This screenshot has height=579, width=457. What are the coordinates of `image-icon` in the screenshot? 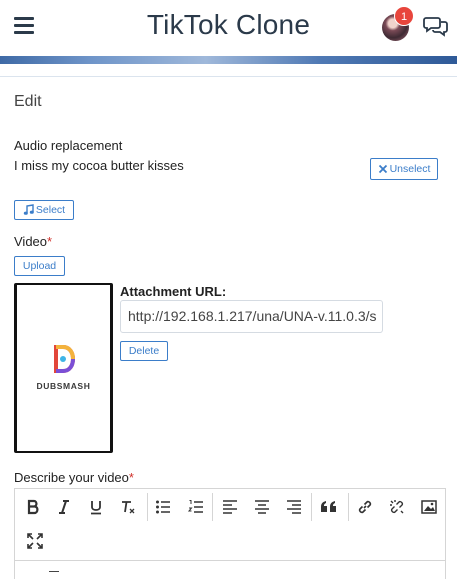 It's located at (429, 507).